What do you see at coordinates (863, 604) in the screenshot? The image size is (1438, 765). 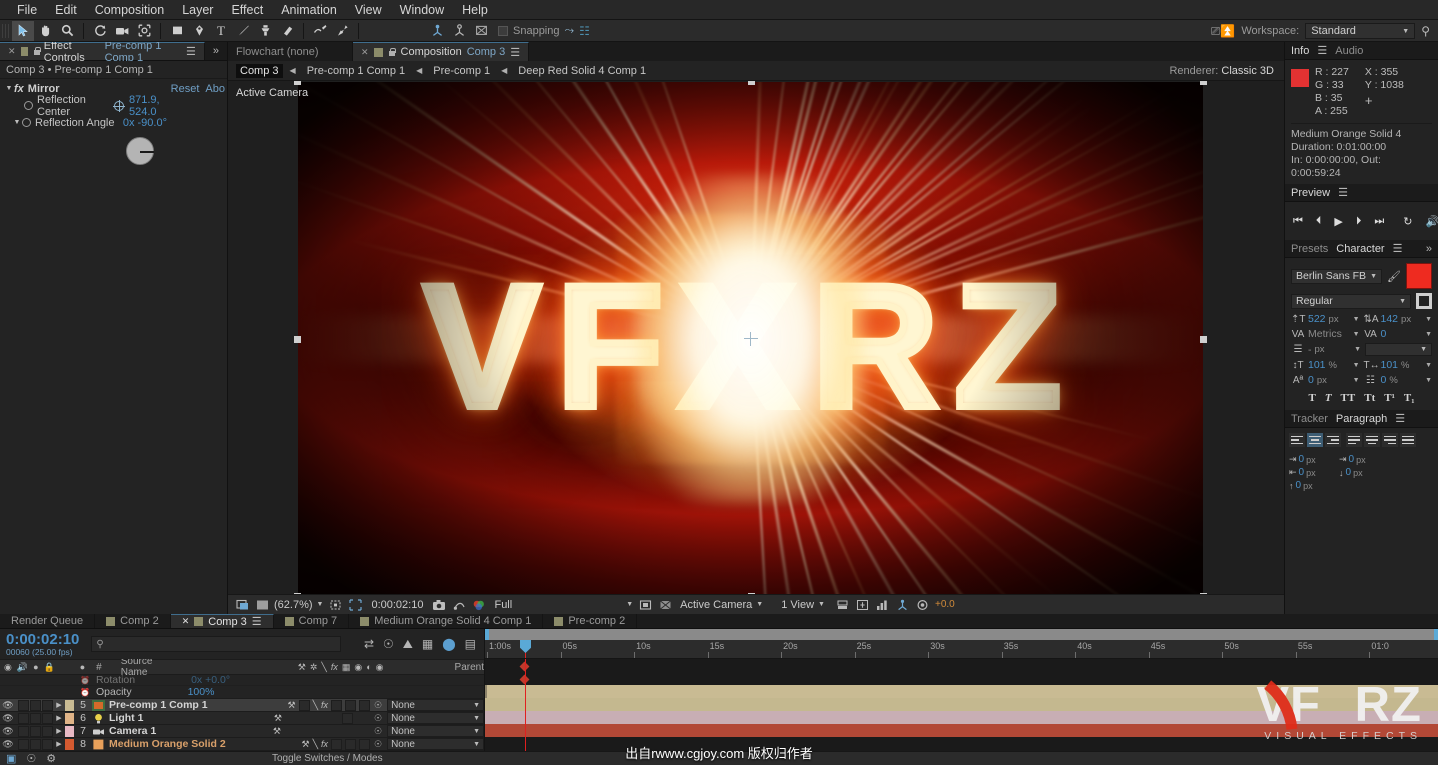 I see `fast-previews-icon` at bounding box center [863, 604].